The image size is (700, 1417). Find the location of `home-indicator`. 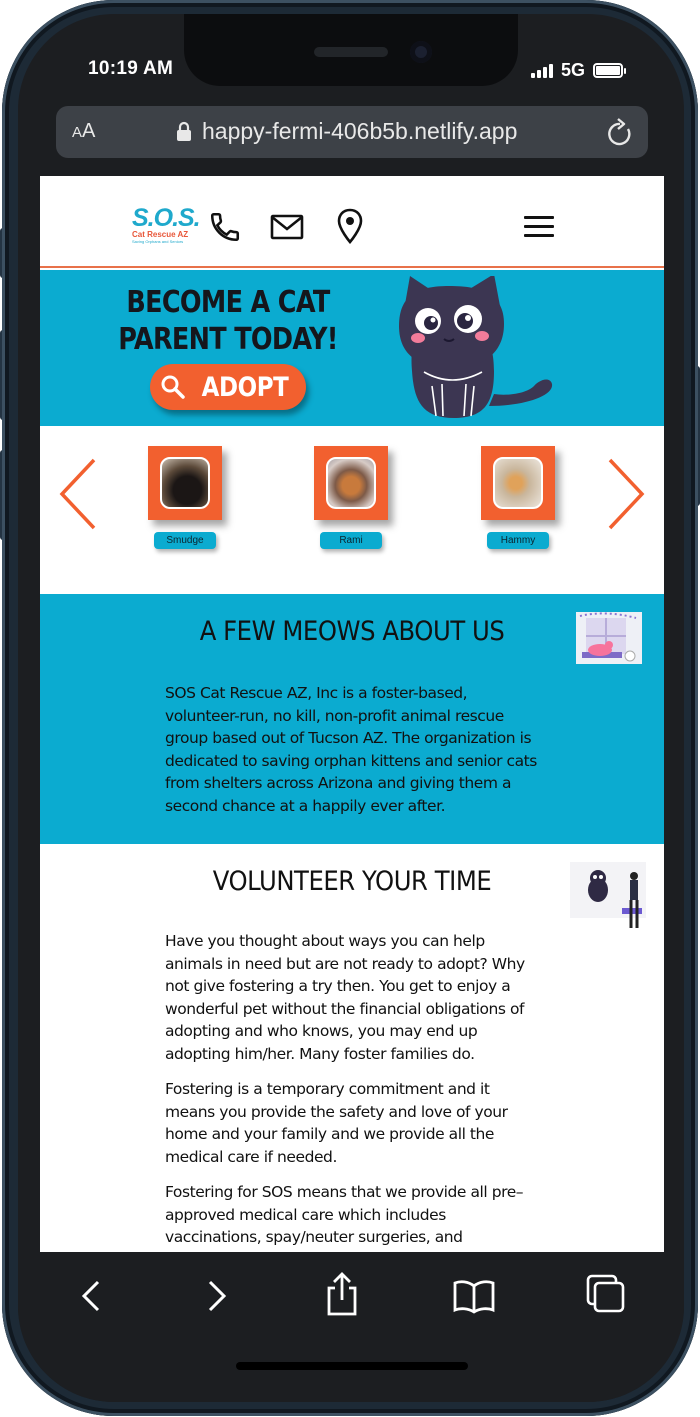

home-indicator is located at coordinates (352, 1366).